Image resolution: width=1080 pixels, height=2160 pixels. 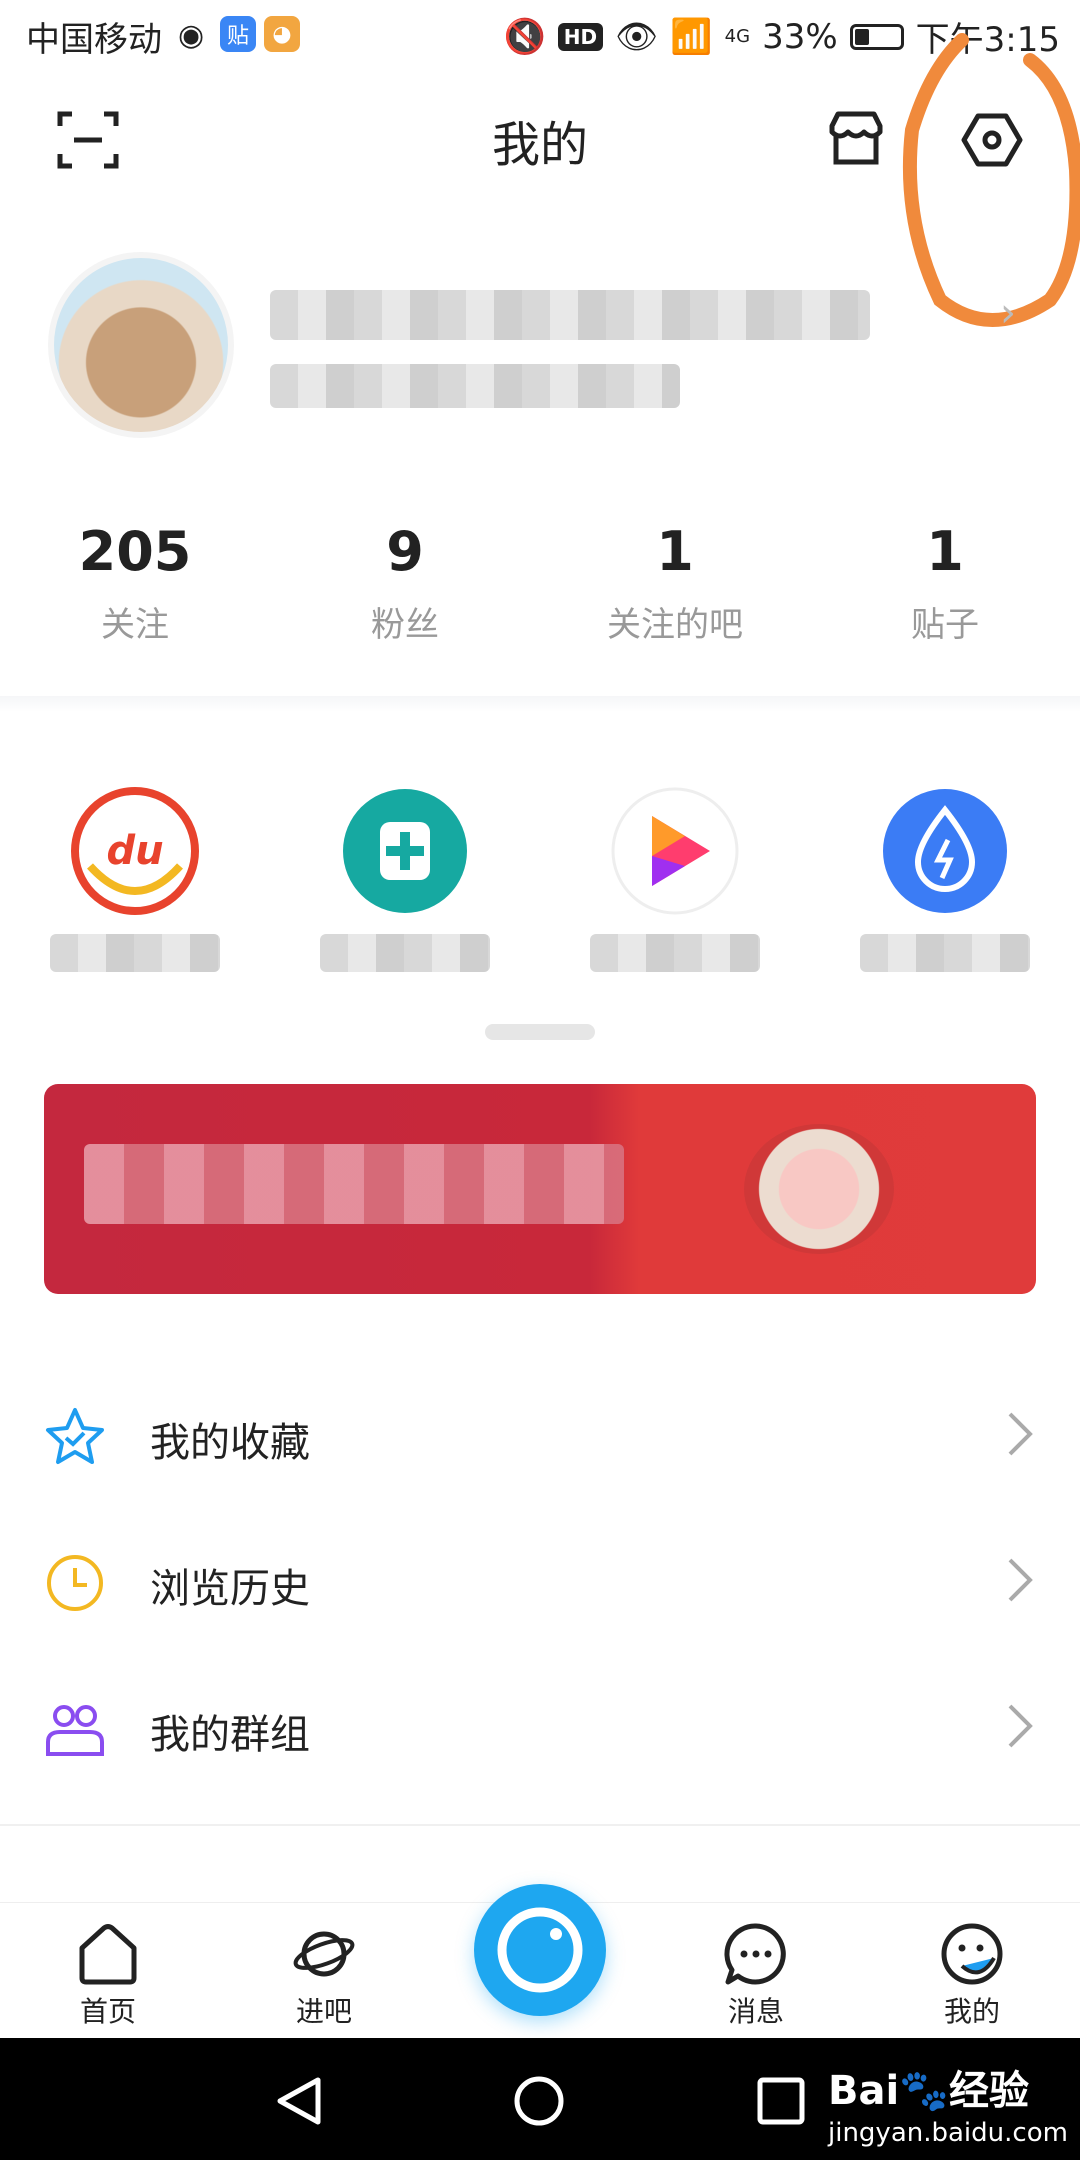 I want to click on water-drop-app-icon, so click(x=945, y=851).